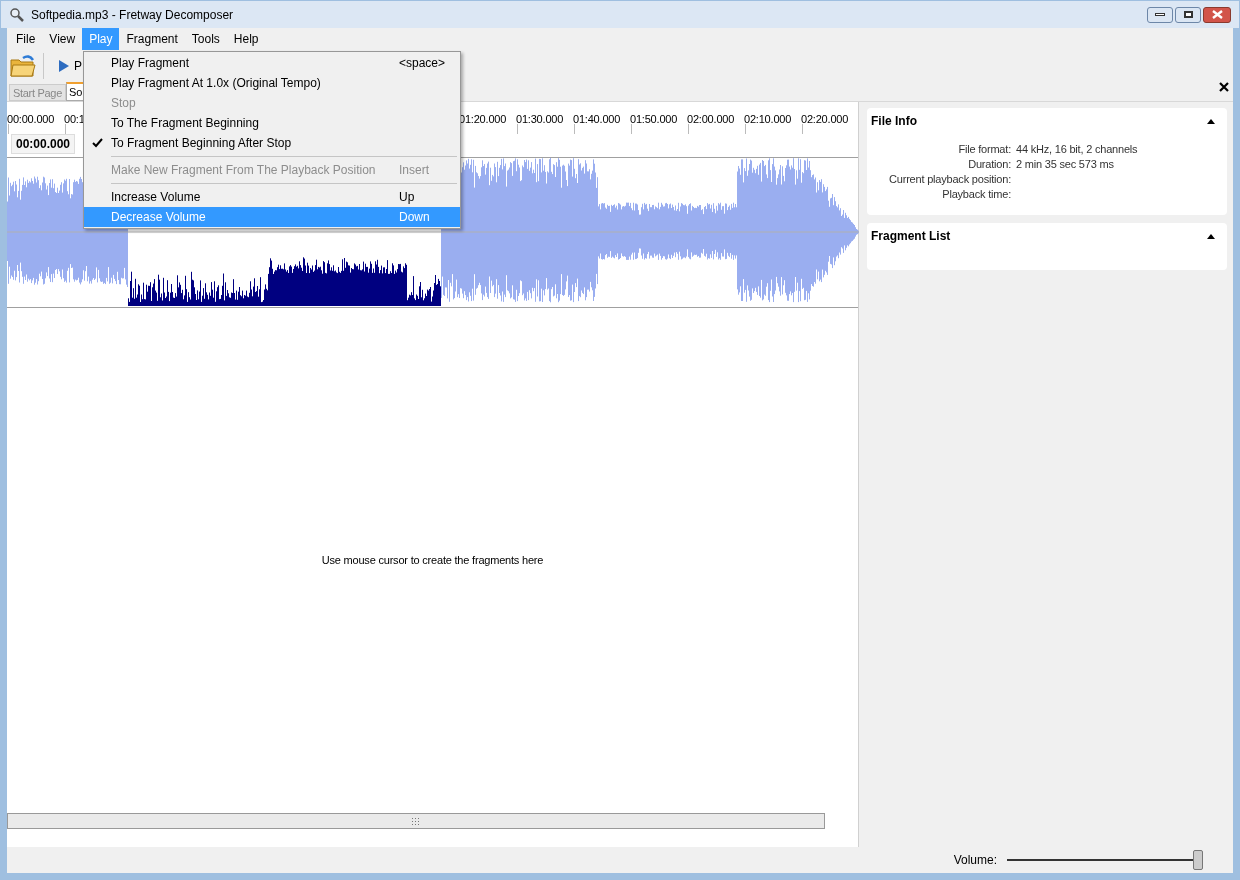 This screenshot has width=1240, height=880. Describe the element at coordinates (416, 821) in the screenshot. I see `horizontal-scrollbar` at that location.